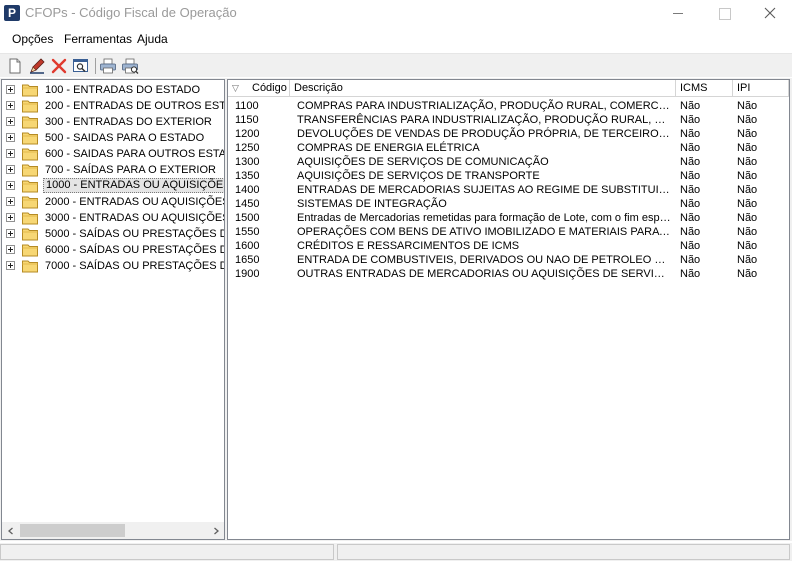 The height and width of the screenshot is (561, 792). I want to click on column-header-descricao: Descrição, so click(483, 88).